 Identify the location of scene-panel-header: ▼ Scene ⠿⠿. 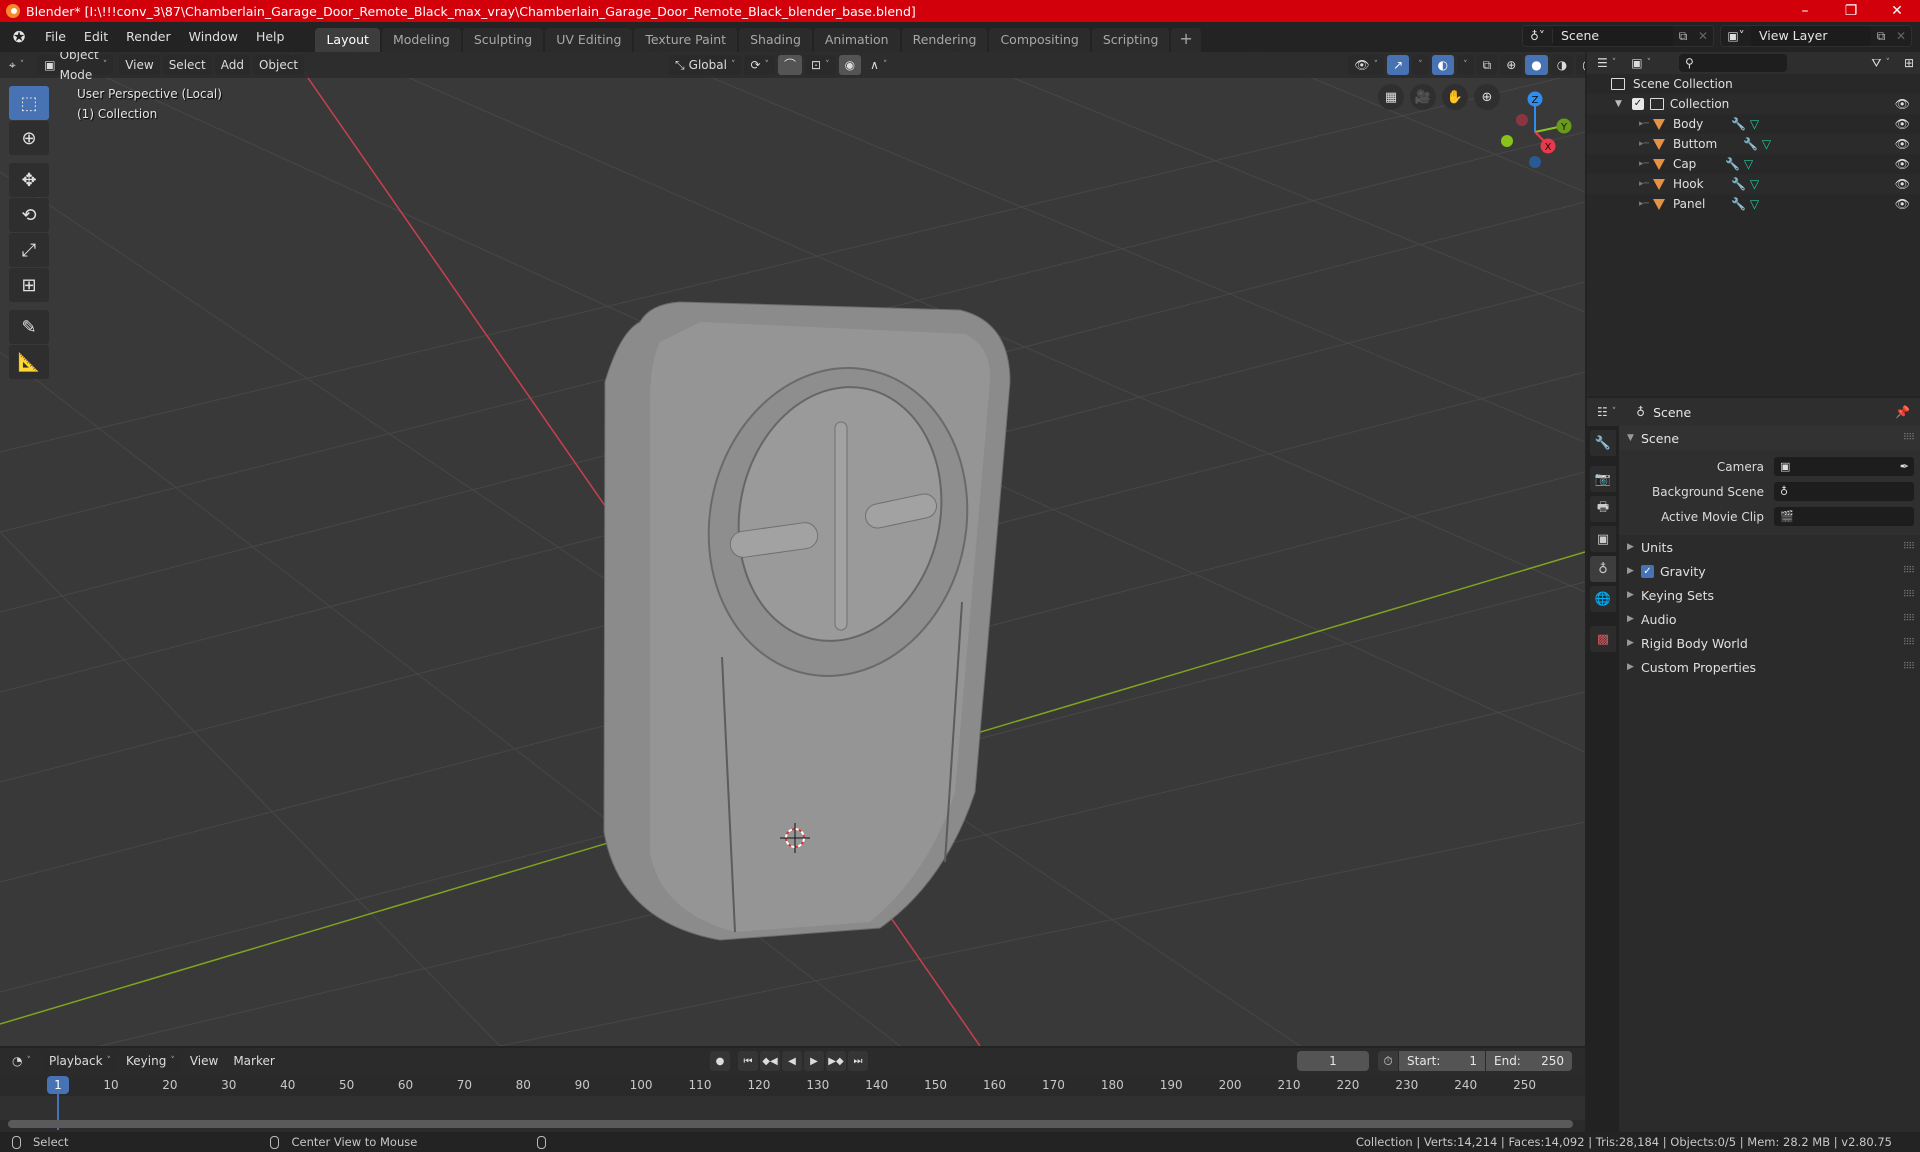
(1769, 438).